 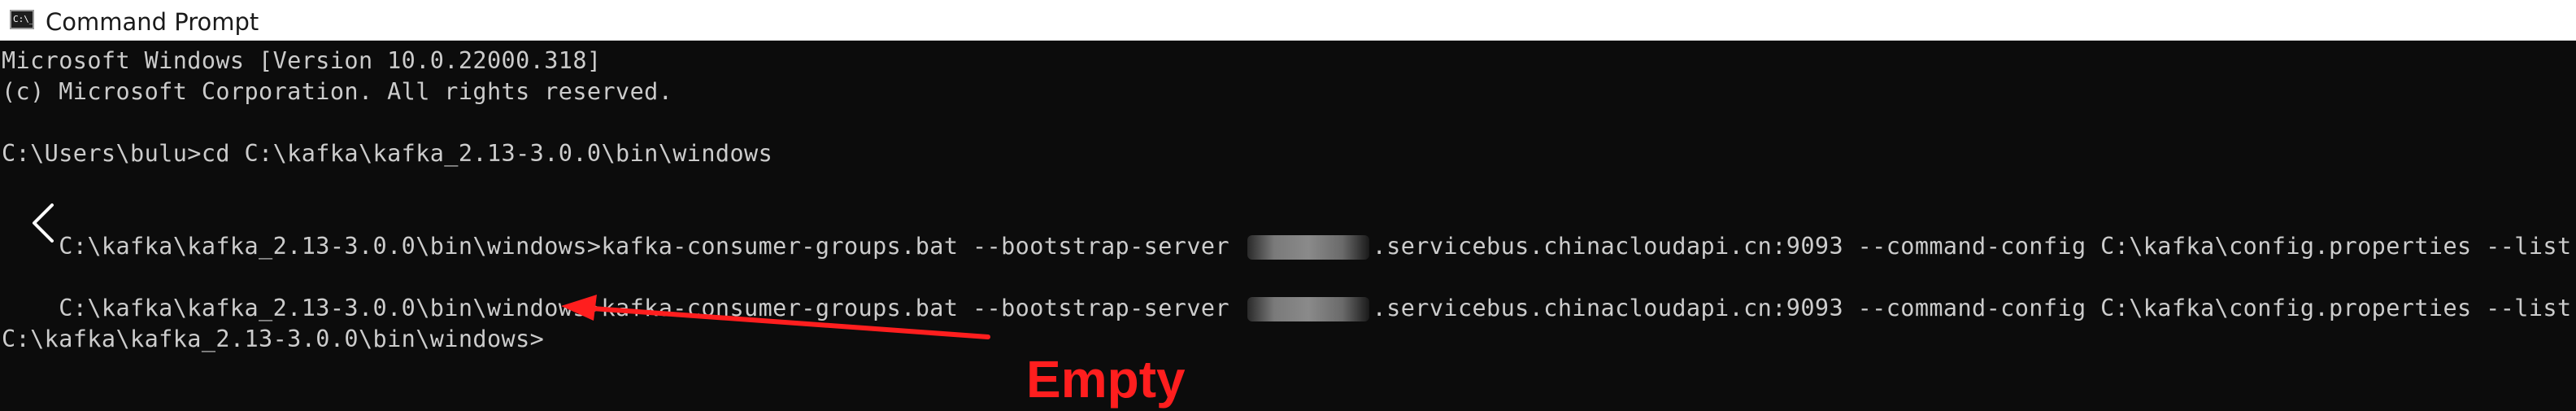 I want to click on annotation-label: Empty, so click(x=1106, y=379).